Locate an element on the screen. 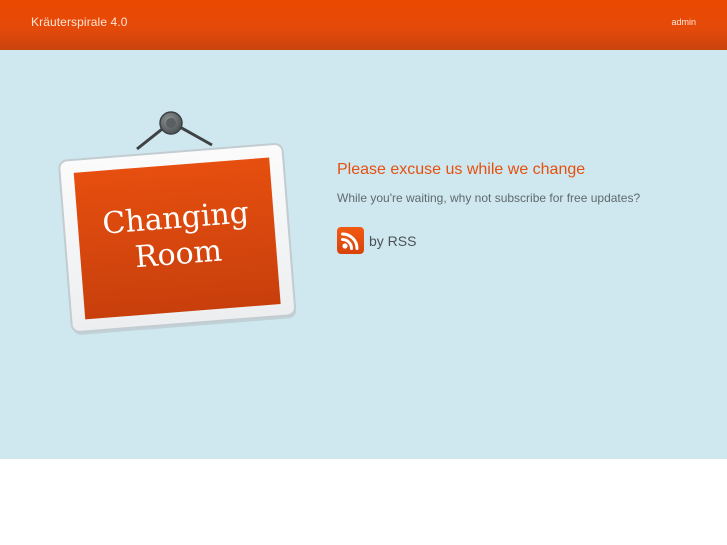 The width and height of the screenshot is (727, 545). hanging-sign-icon: Changing Room is located at coordinates (177, 223).